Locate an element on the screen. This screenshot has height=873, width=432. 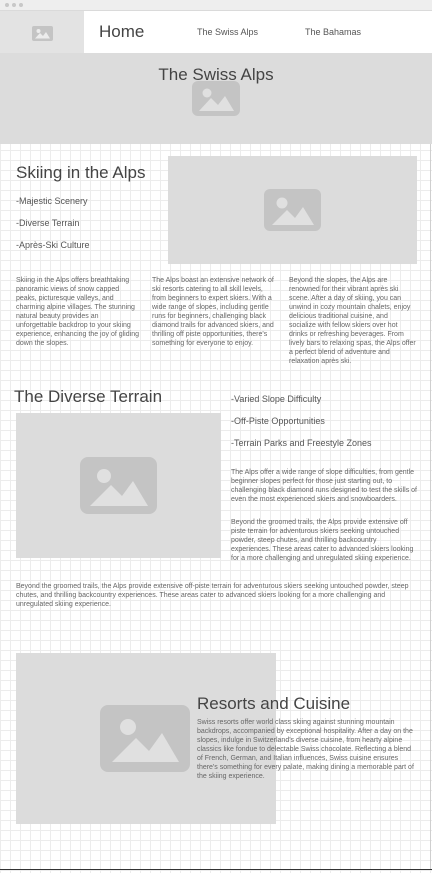
page-right-border is located at coordinates (430, 506).